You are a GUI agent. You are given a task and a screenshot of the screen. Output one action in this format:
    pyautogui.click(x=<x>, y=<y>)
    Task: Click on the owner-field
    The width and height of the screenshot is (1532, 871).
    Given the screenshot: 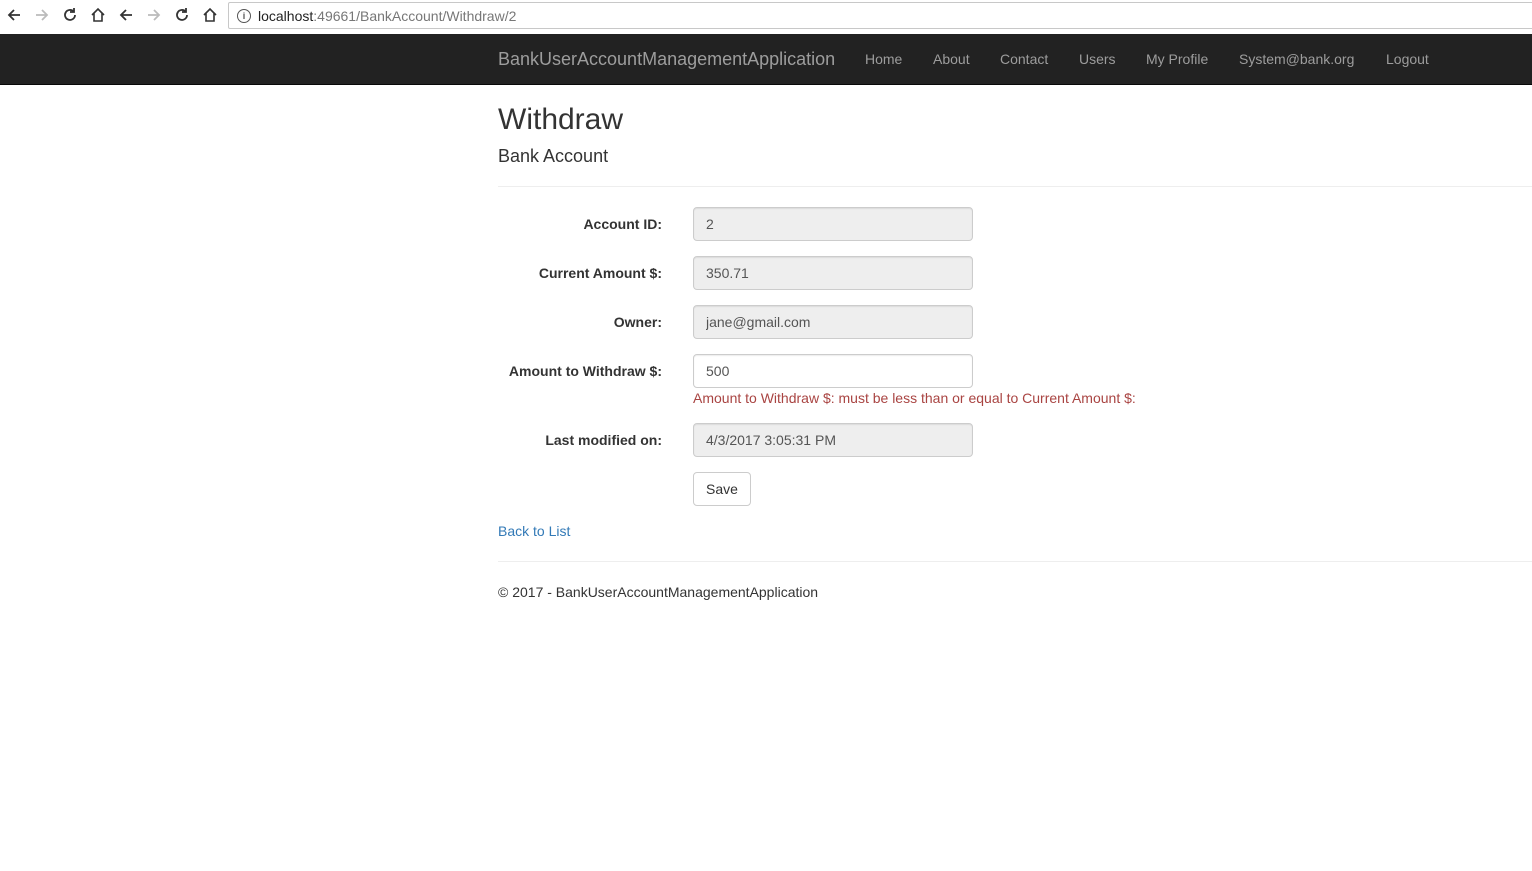 What is the action you would take?
    pyautogui.click(x=833, y=322)
    